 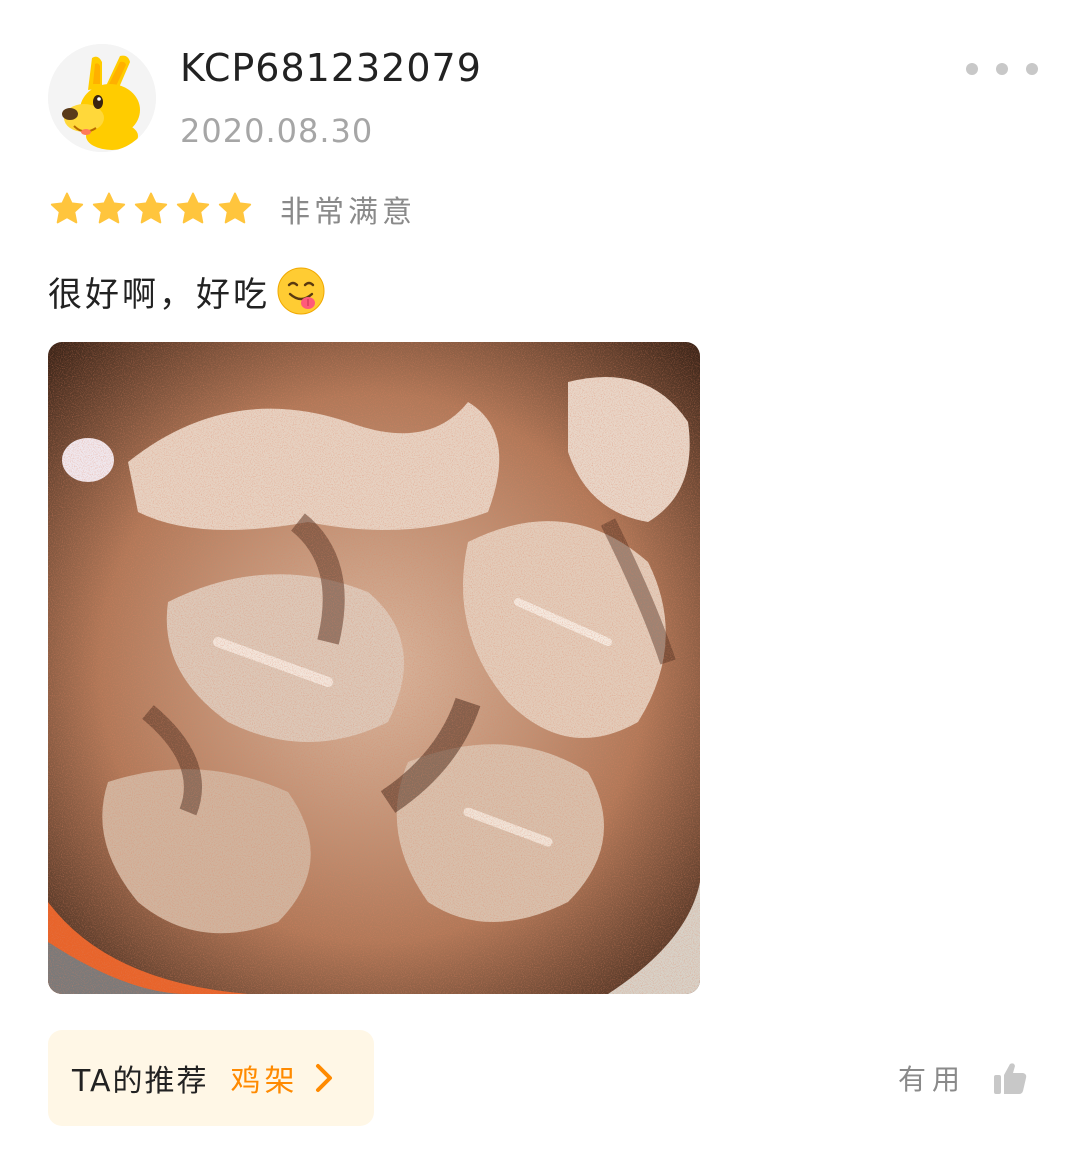 I want to click on avatar, so click(x=102, y=98).